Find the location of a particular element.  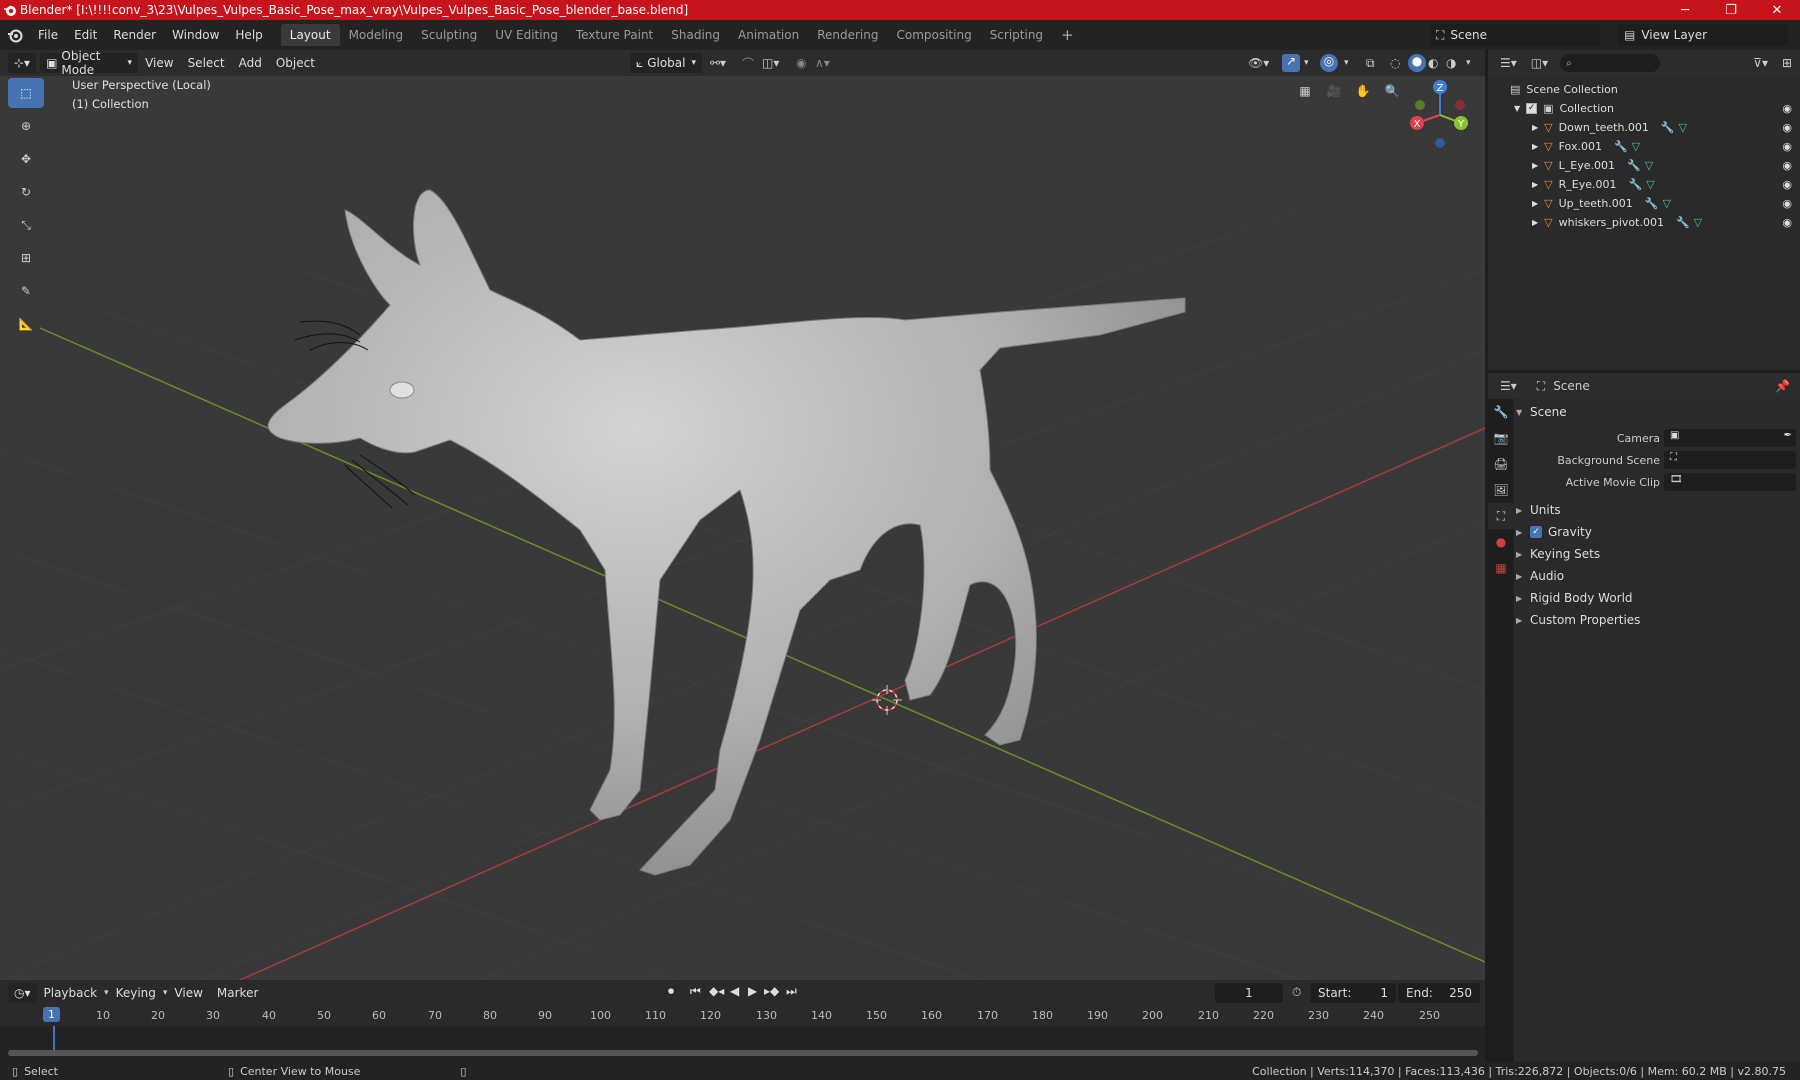

tab-modeling: Modeling is located at coordinates (376, 35).